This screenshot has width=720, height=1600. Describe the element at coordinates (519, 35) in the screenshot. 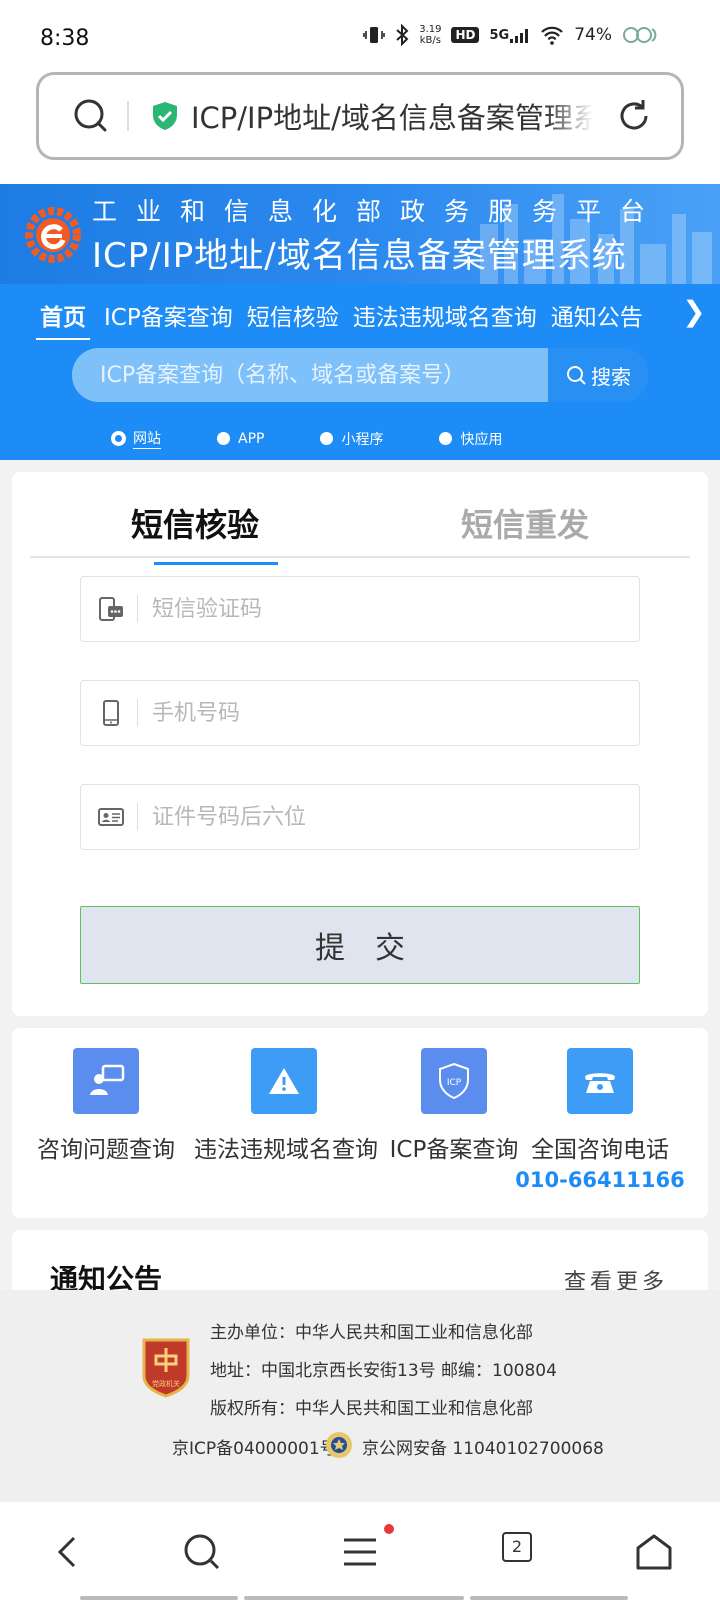

I see `signal-bars-icon` at that location.